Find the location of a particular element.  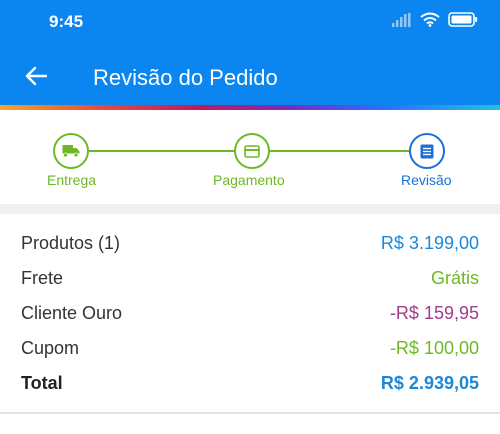

step-pagamento is located at coordinates (252, 151).